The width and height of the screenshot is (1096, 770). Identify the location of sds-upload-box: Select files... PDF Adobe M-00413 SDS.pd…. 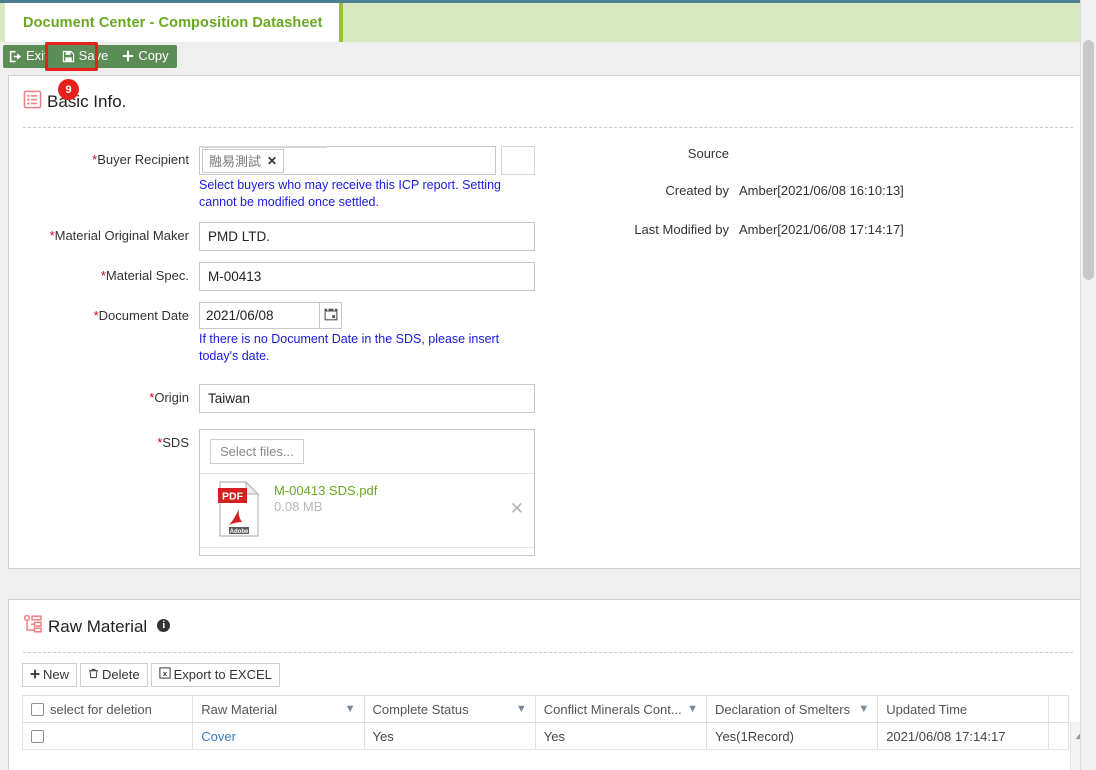
(367, 492).